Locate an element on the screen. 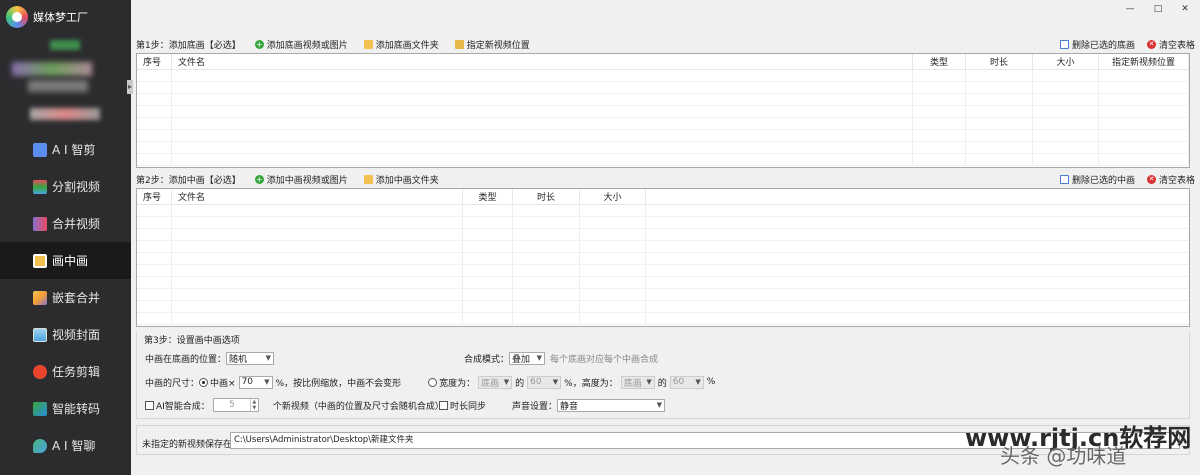 The image size is (1200, 475). blend-label: 合成模式： is located at coordinates (487, 359).